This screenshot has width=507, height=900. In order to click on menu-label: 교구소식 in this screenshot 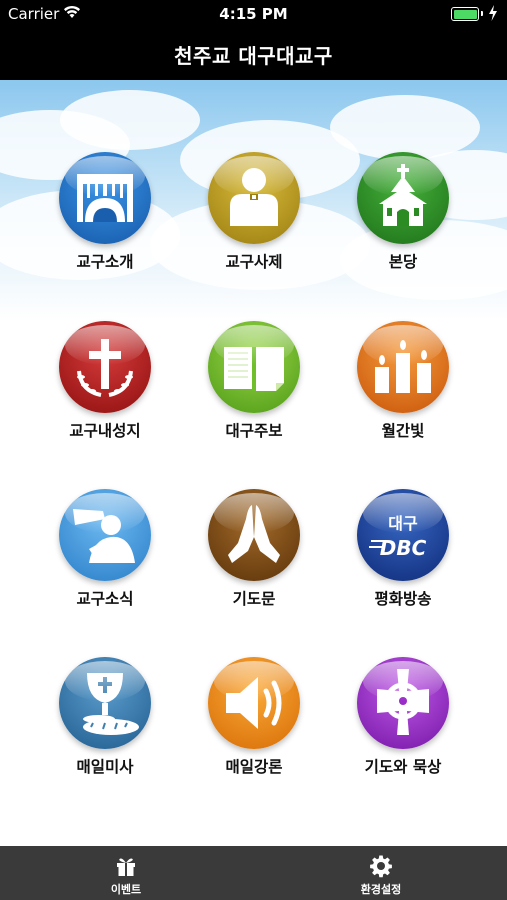, I will do `click(105, 599)`.